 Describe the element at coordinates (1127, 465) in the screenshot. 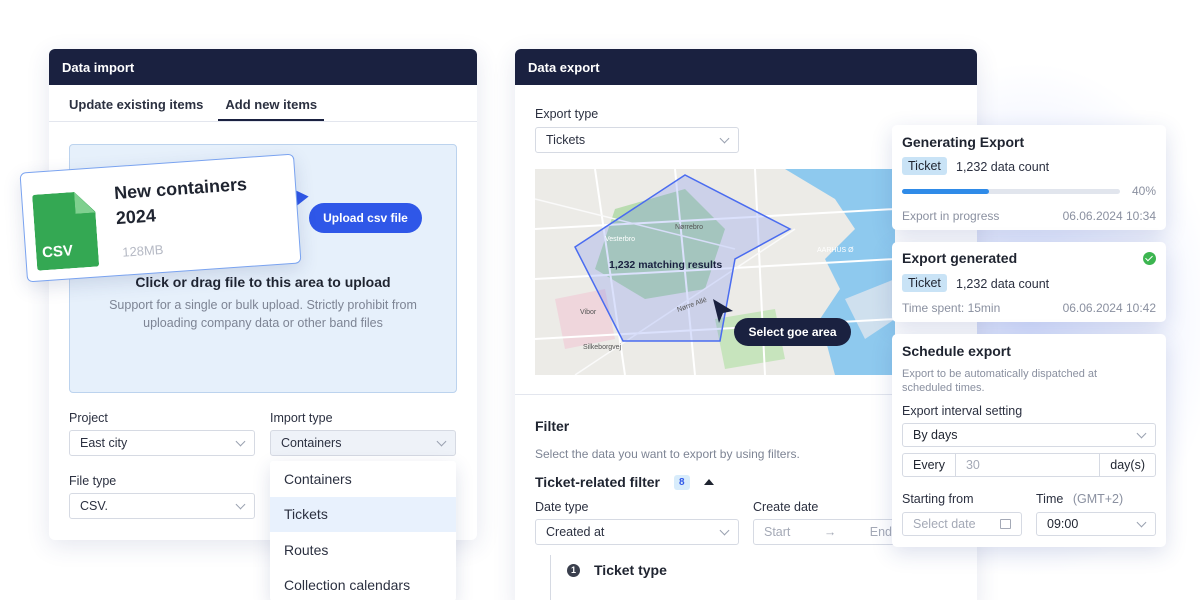

I see `days-unit: day(s)` at that location.